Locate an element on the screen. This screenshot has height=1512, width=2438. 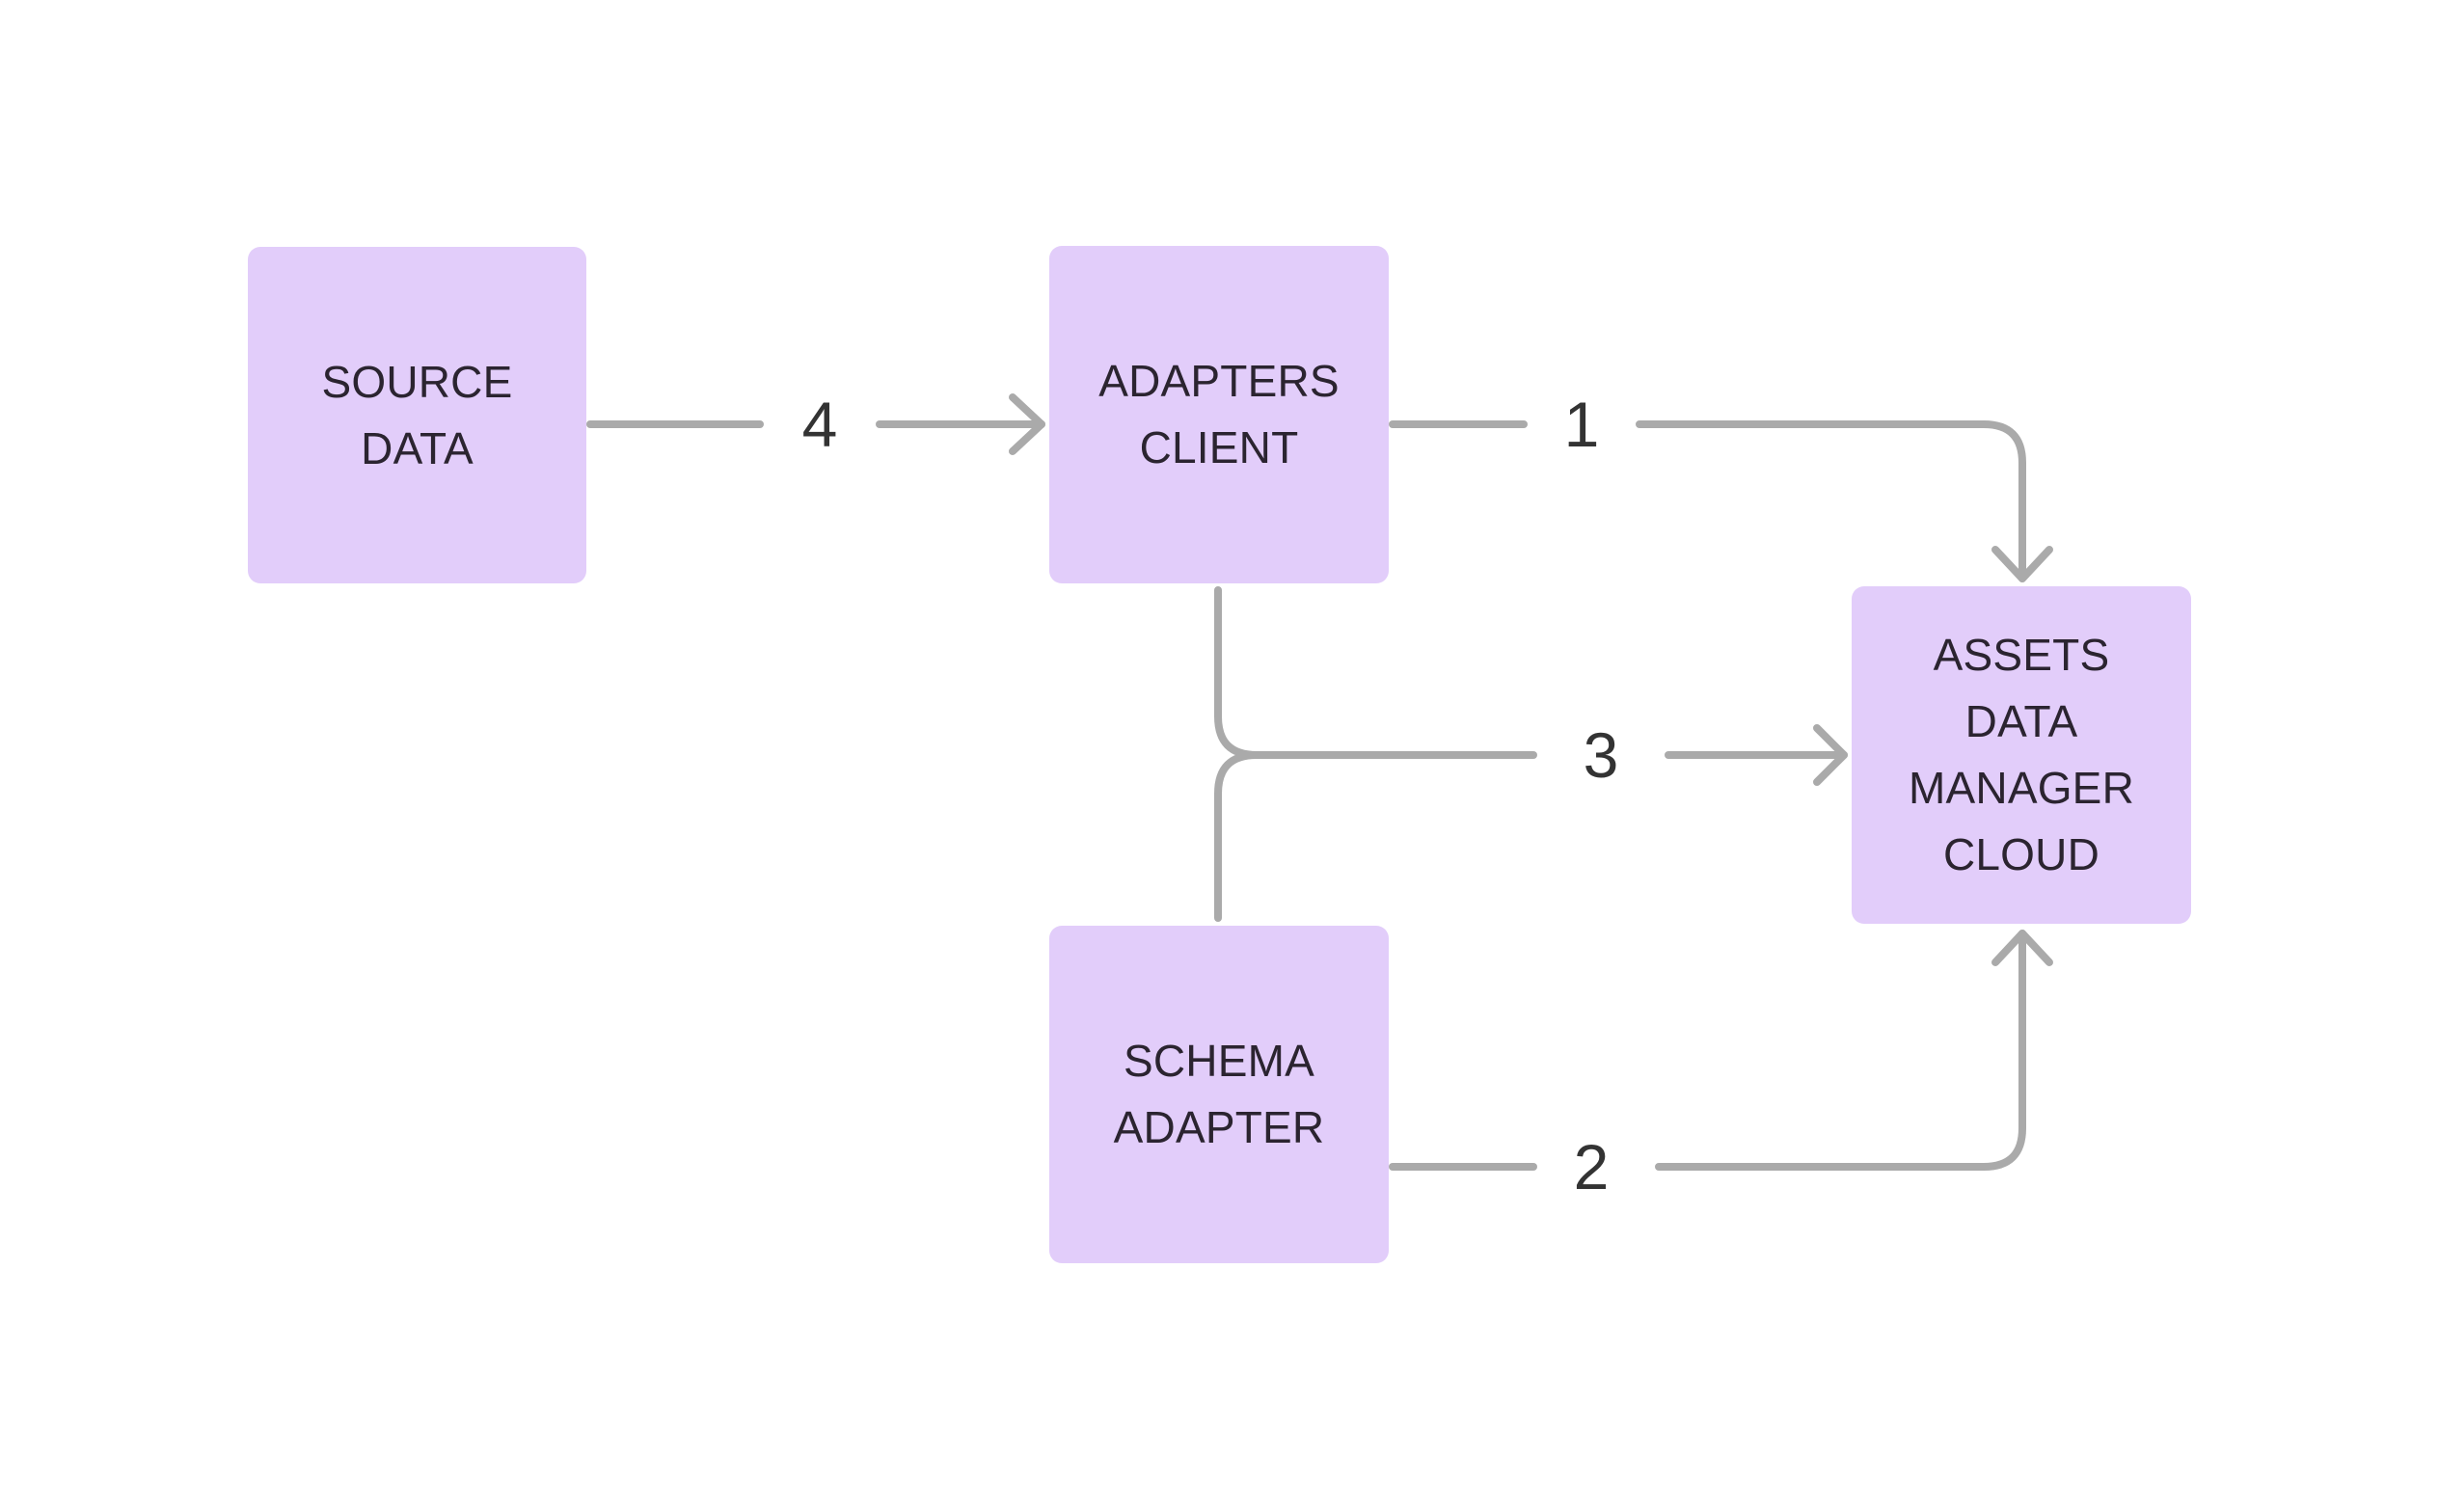
node-source-data-line-2: DATA is located at coordinates (417, 447).